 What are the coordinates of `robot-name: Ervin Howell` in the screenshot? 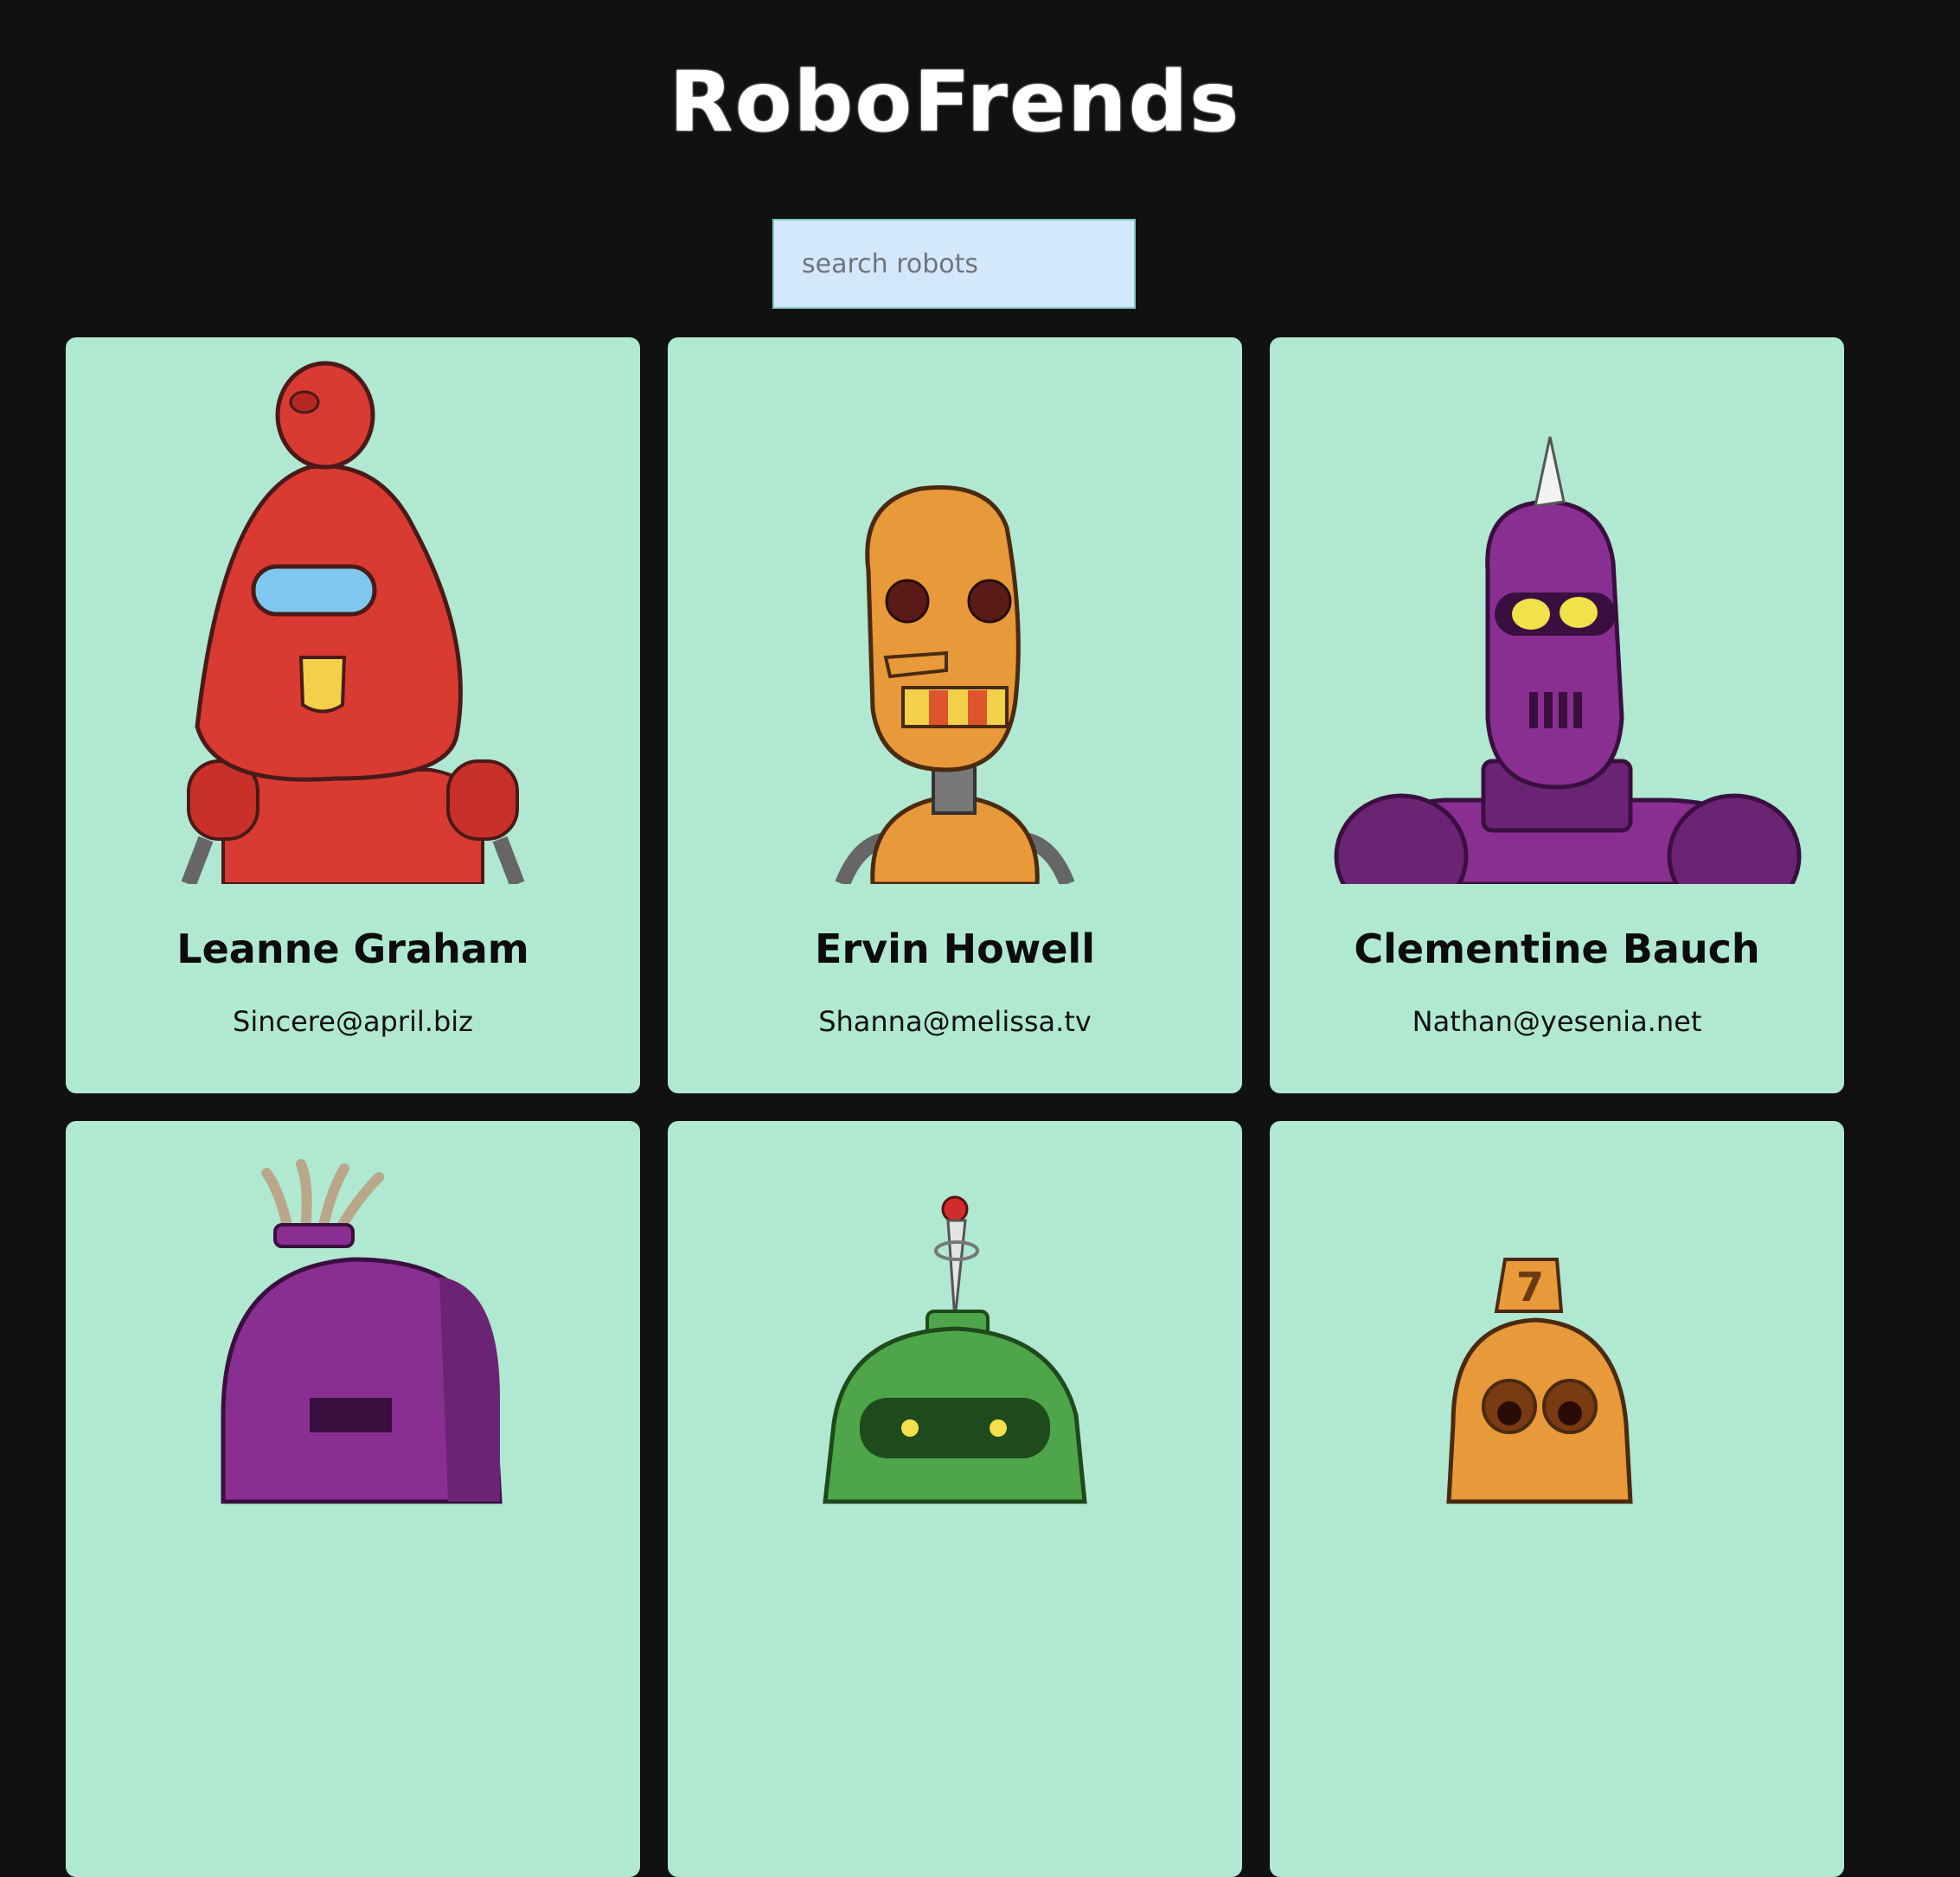 It's located at (955, 949).